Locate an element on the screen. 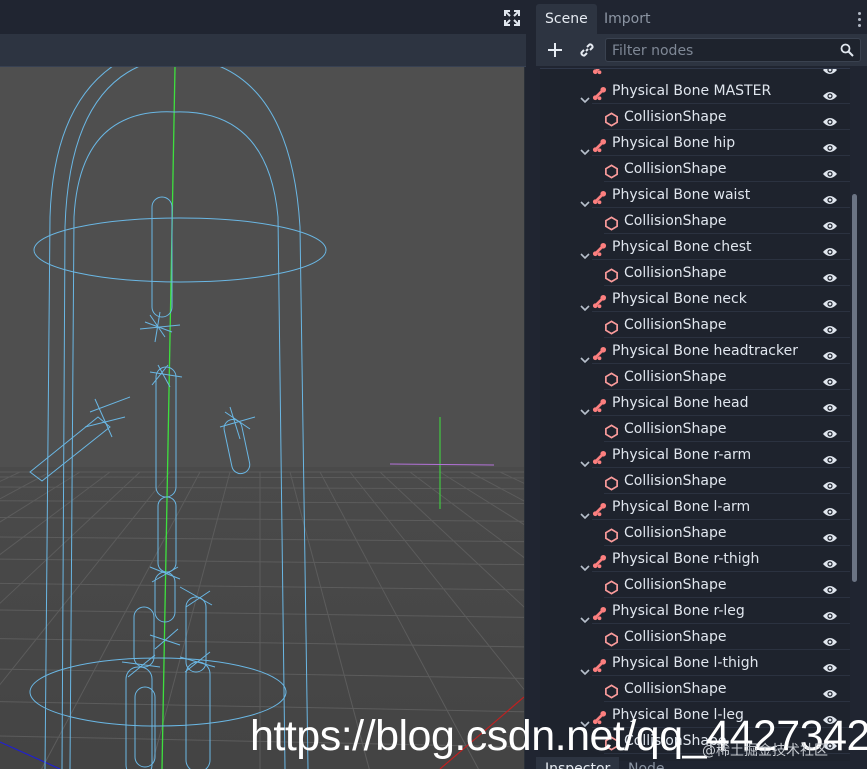  tree-item-label: Physical Bone chest is located at coordinates (682, 247).